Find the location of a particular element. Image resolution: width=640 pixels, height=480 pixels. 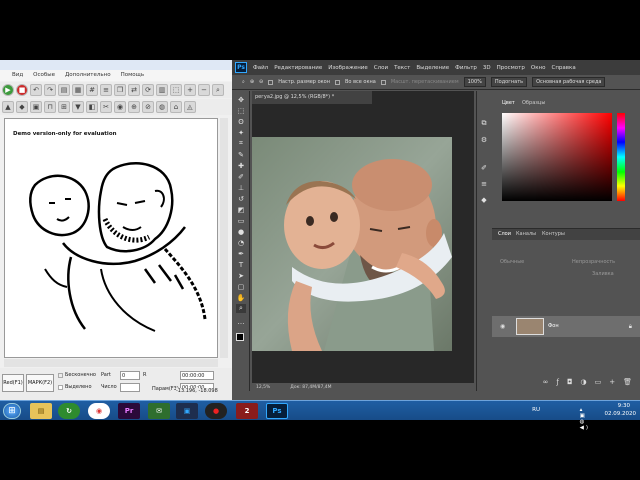

link-layers-icon: ∞ is located at coordinates (546, 384).